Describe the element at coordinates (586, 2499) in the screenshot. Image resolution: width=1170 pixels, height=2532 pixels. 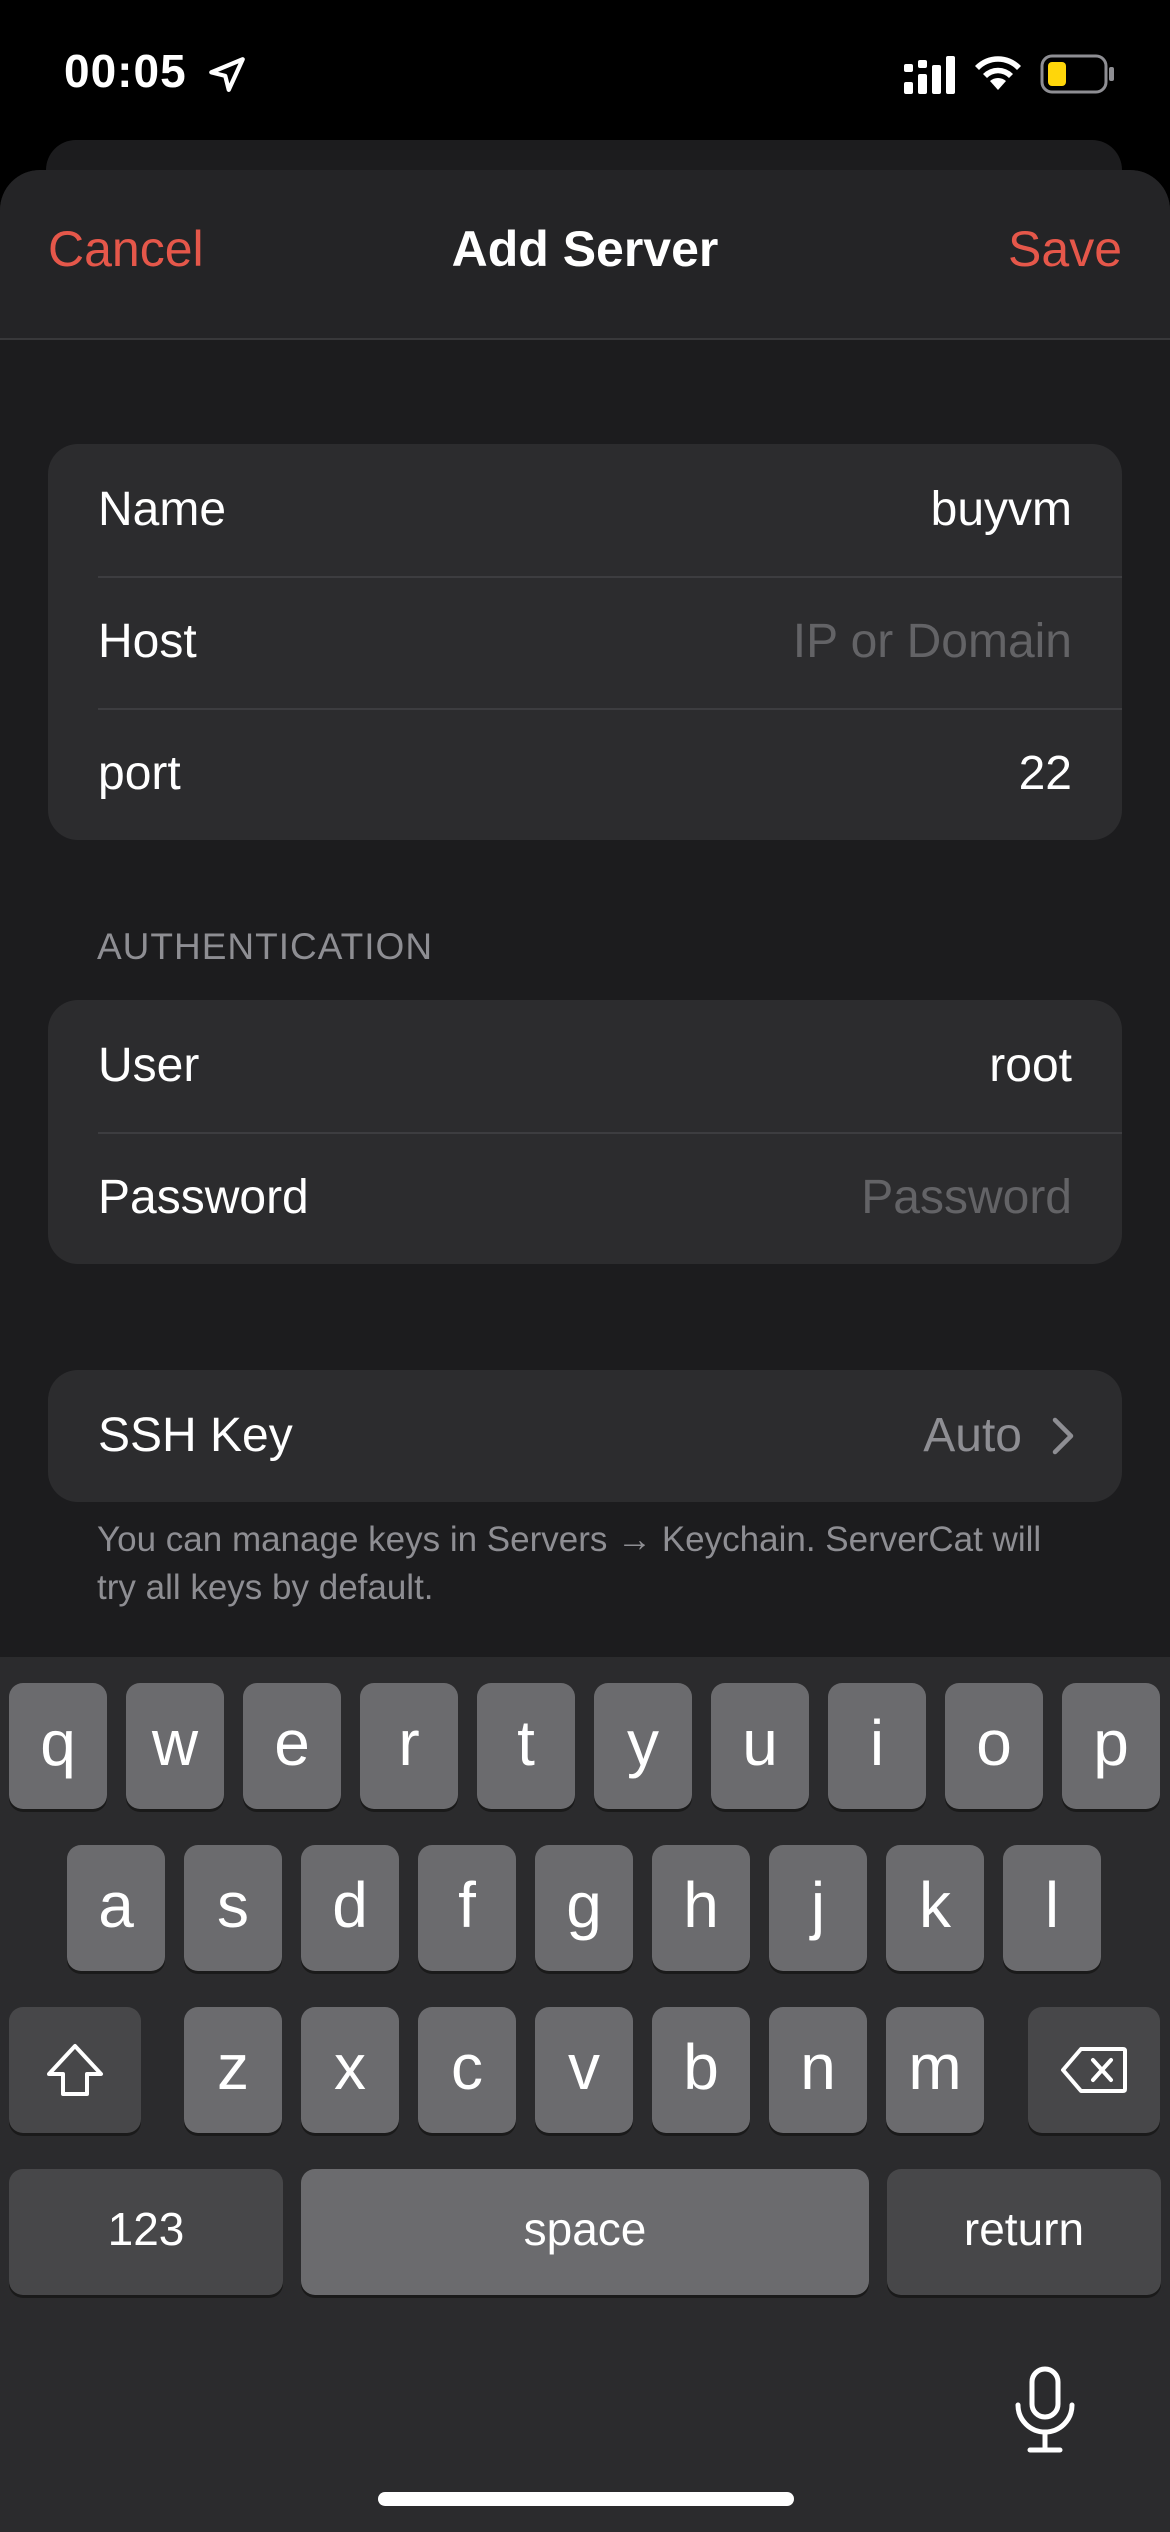
I see `home-indicator` at that location.